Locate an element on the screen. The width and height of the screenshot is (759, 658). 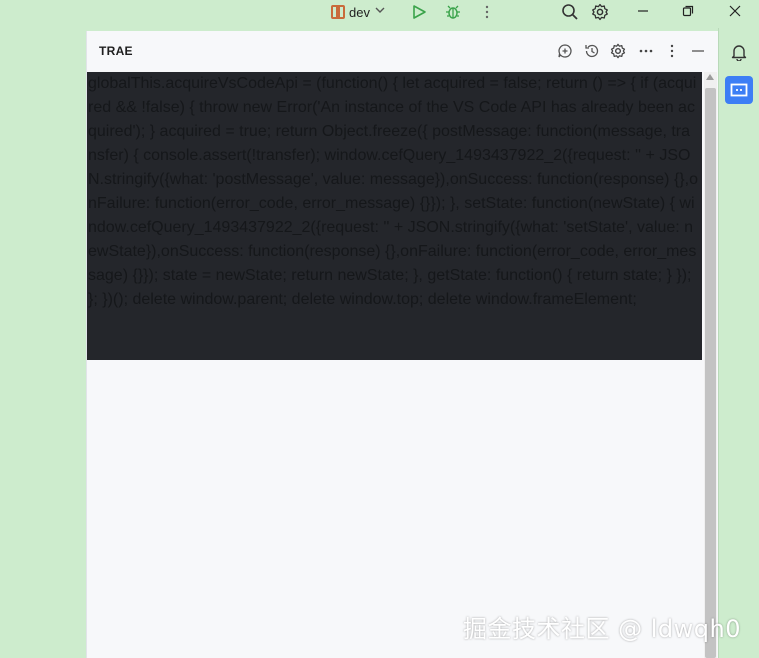
debug-icon is located at coordinates (453, 12).